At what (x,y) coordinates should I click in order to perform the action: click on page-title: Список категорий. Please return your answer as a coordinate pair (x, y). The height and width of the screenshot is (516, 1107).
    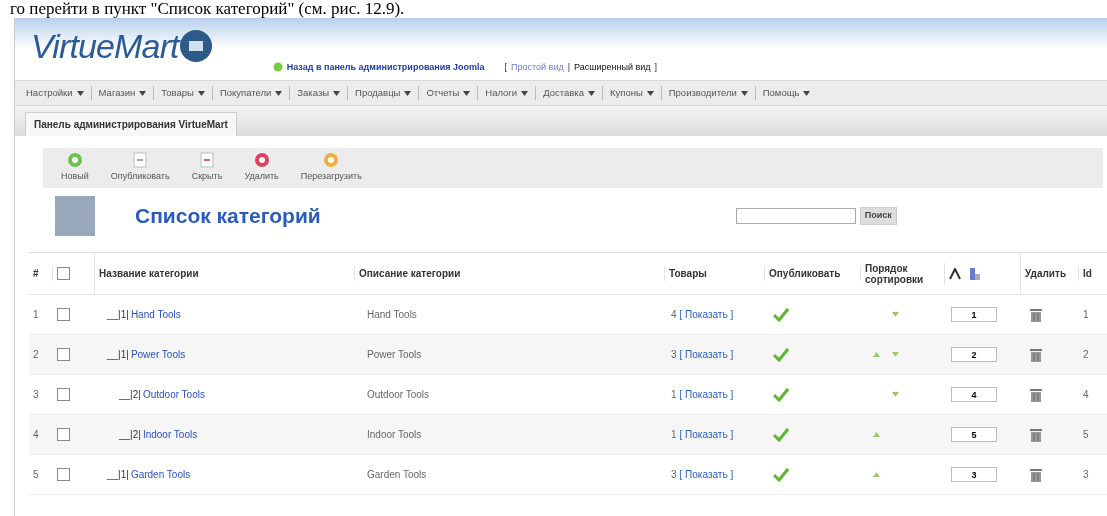
    Looking at the image, I should click on (228, 216).